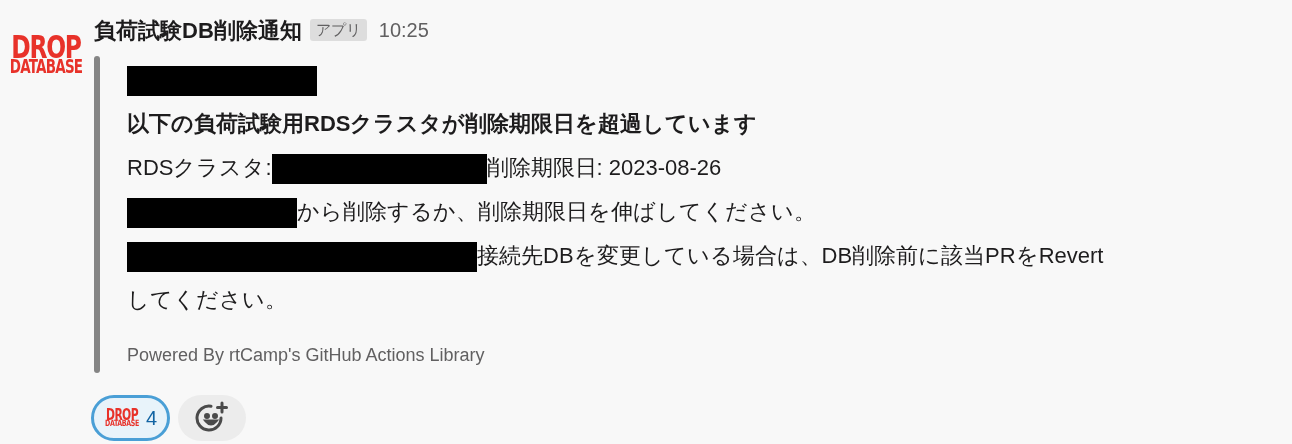  Describe the element at coordinates (207, 299) in the screenshot. I see `message-text: してください。` at that location.